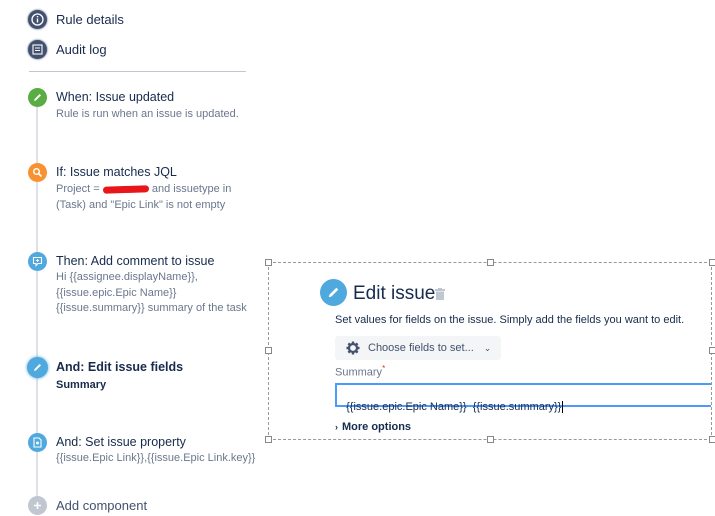 The width and height of the screenshot is (715, 516). Describe the element at coordinates (81, 49) in the screenshot. I see `nav-audit-log: Audit log` at that location.